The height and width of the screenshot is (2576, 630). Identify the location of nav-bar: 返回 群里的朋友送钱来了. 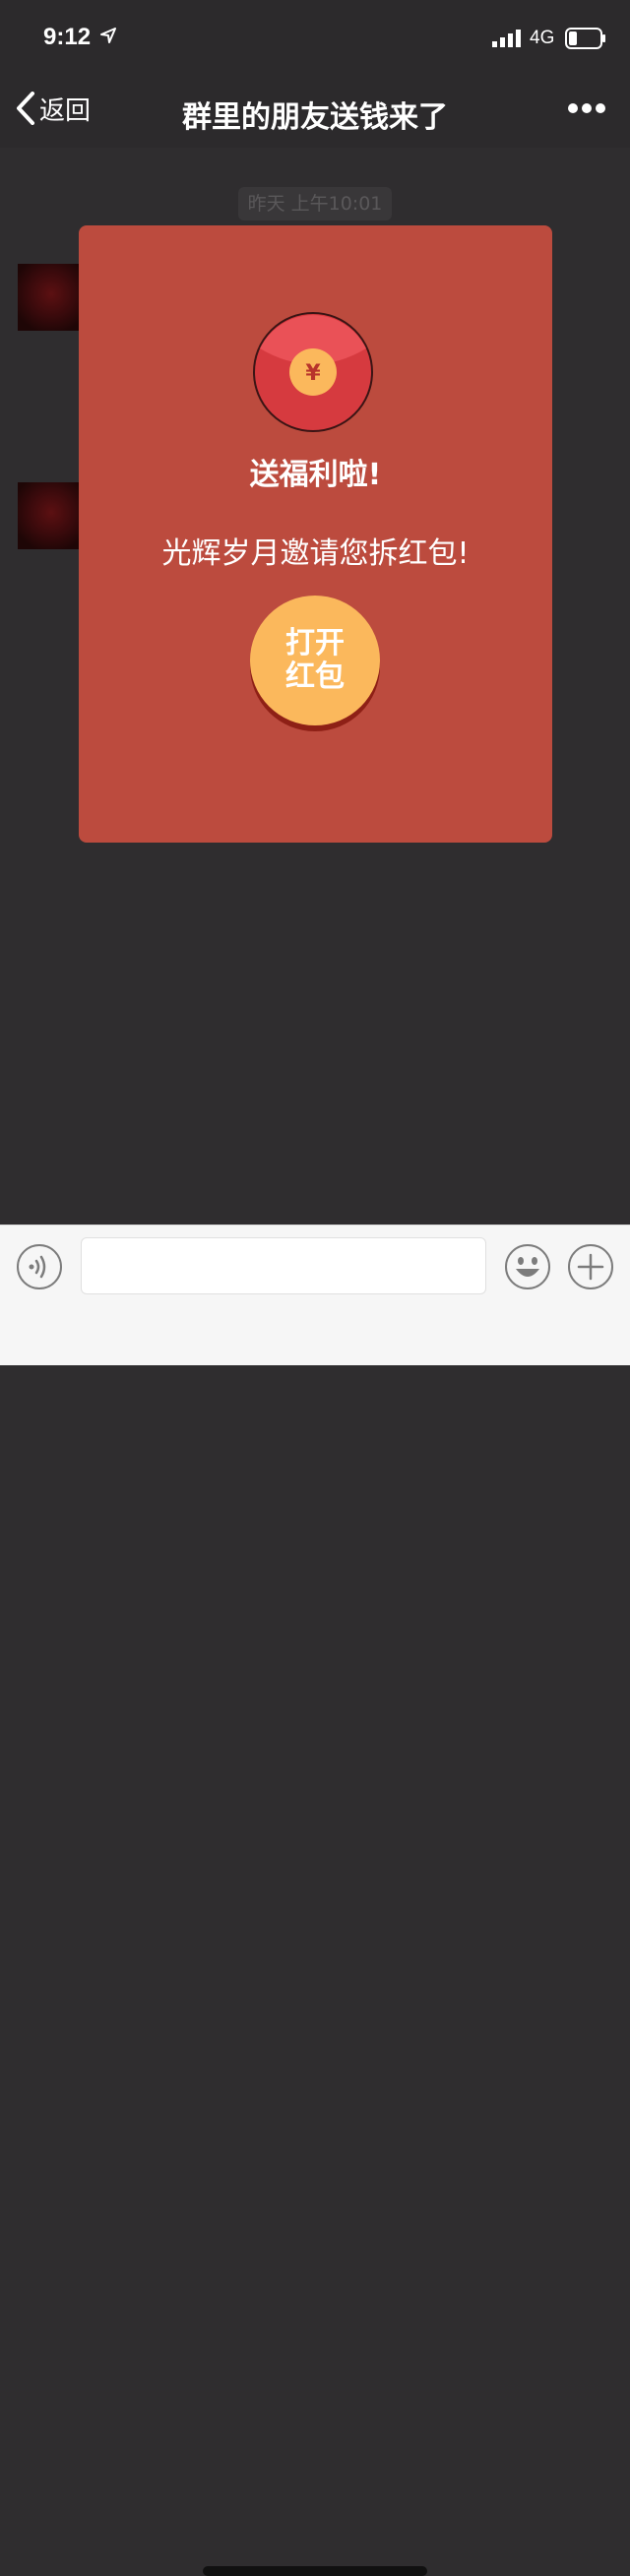
(315, 107).